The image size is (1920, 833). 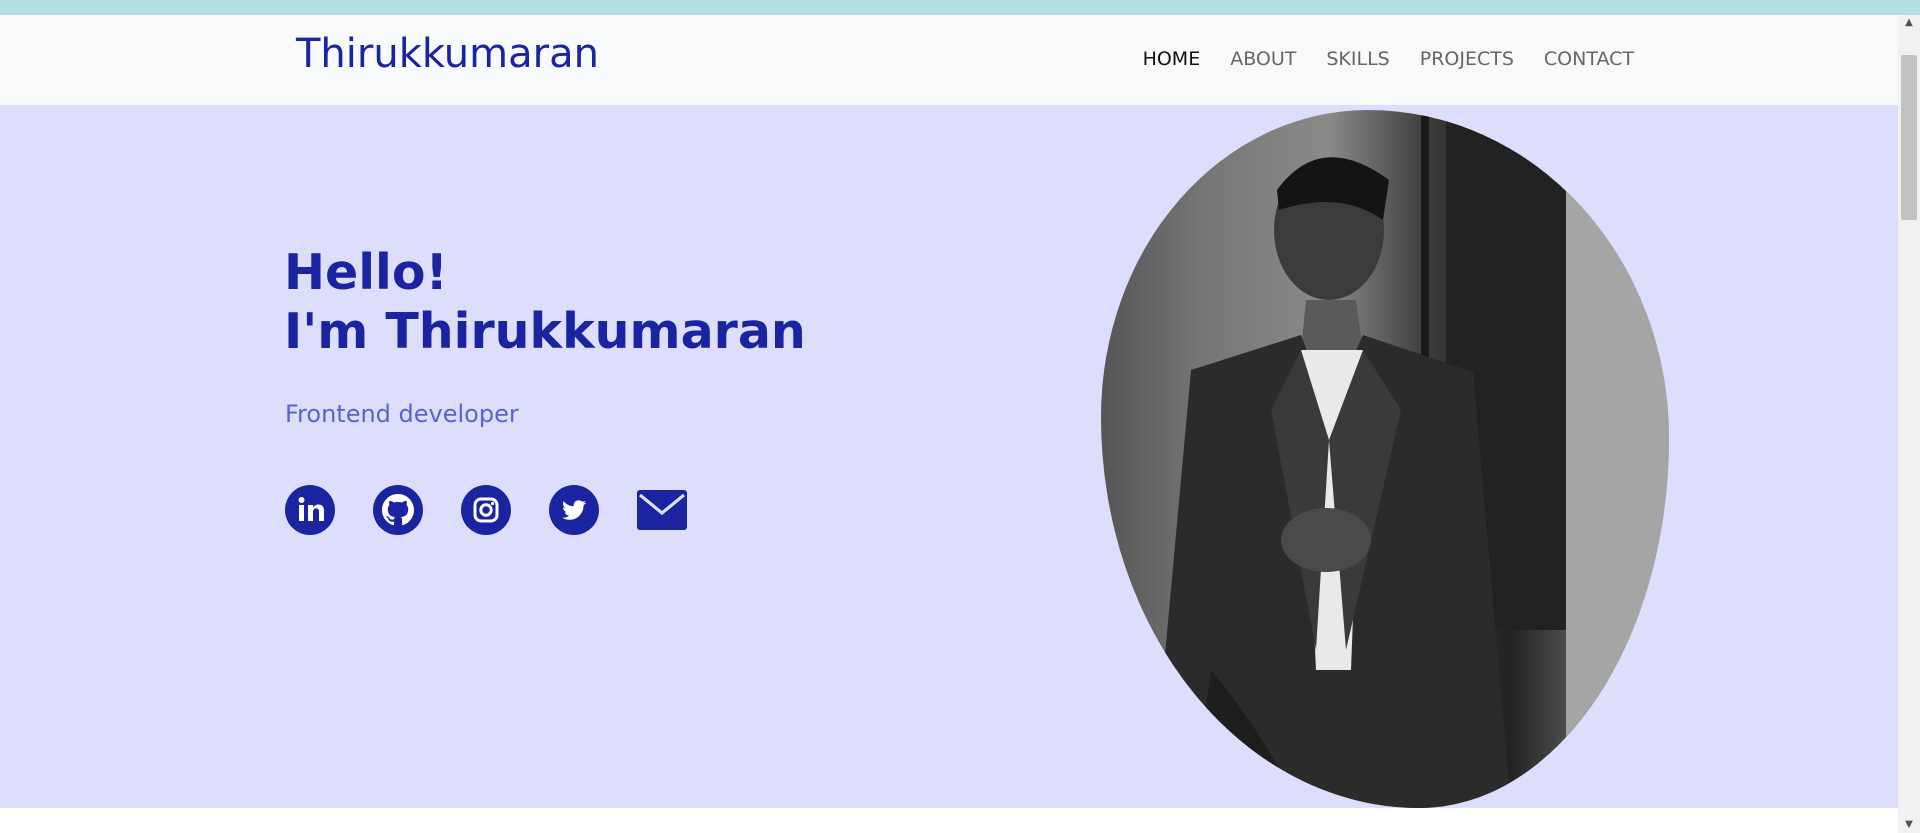 What do you see at coordinates (1909, 825) in the screenshot?
I see `scroll-down-arrow: ▼` at bounding box center [1909, 825].